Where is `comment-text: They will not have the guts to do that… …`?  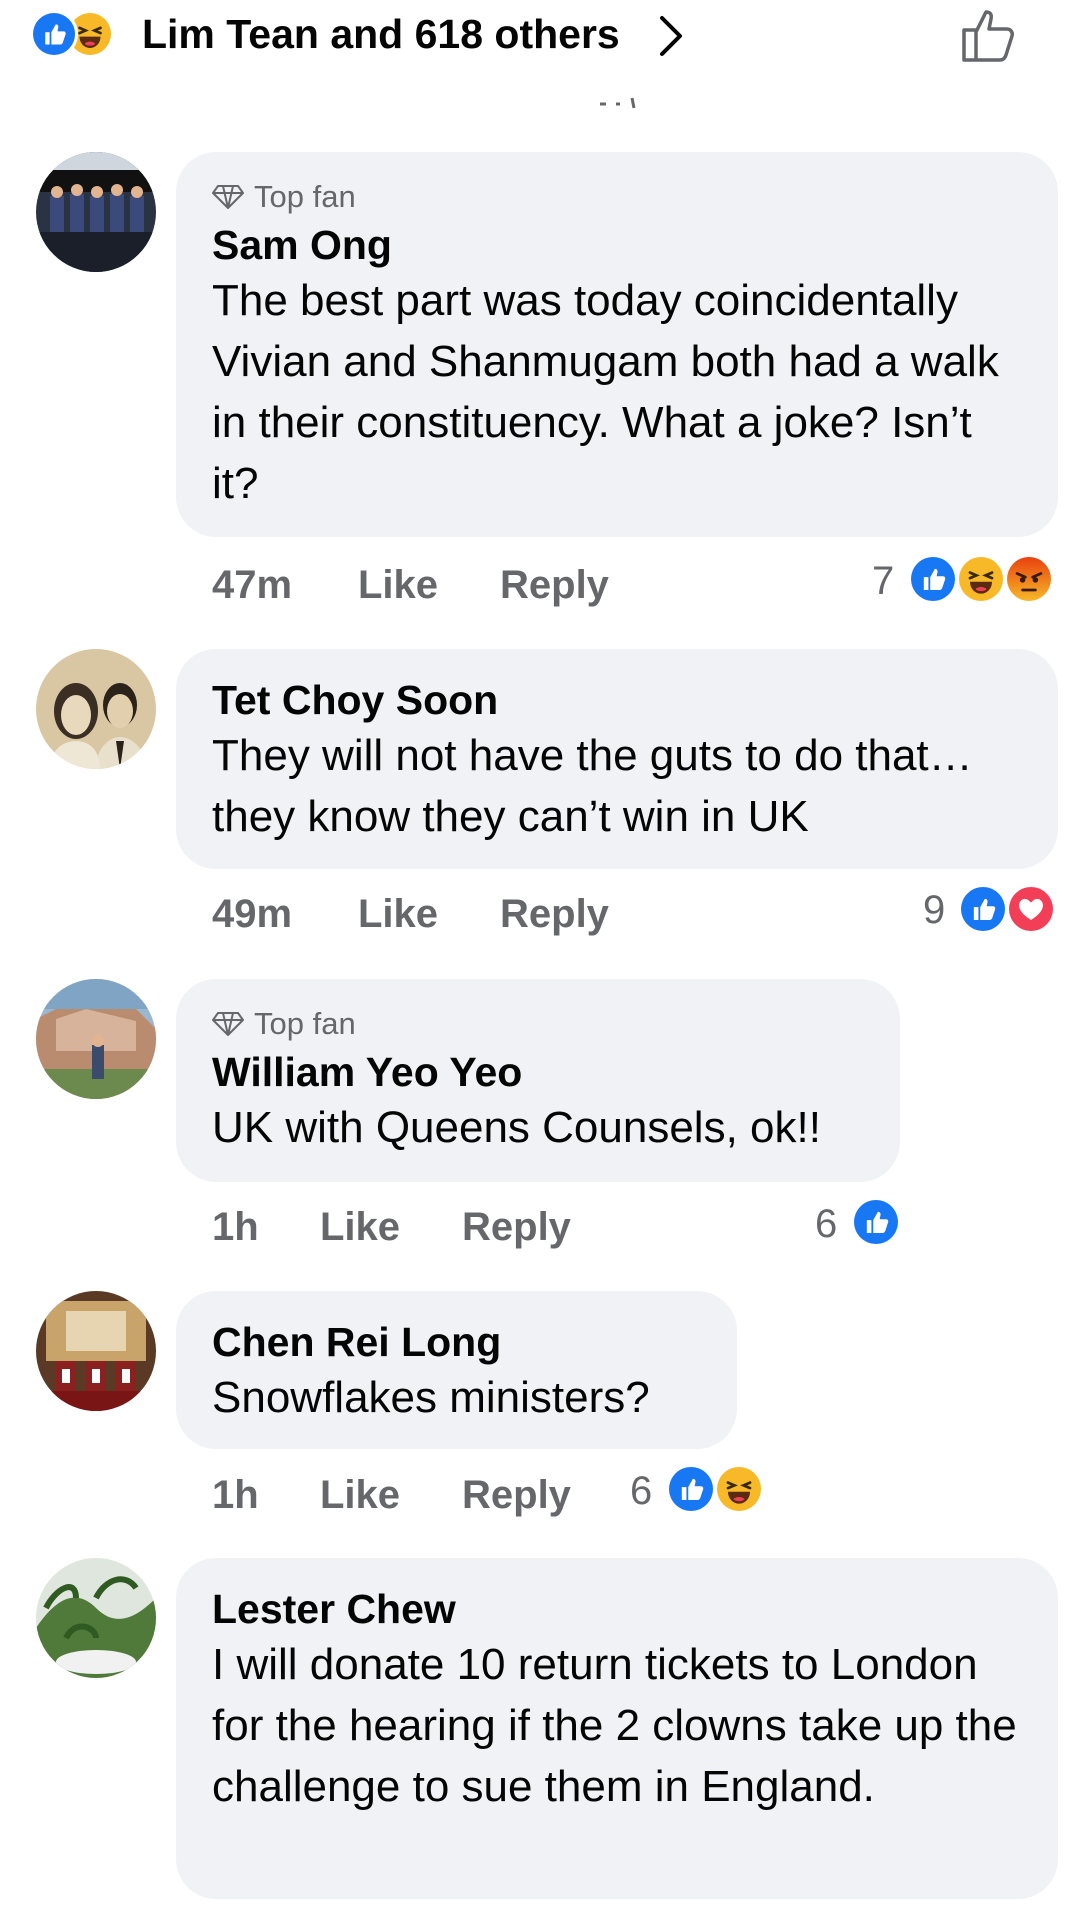 comment-text: They will not have the guts to do that… … is located at coordinates (592, 786).